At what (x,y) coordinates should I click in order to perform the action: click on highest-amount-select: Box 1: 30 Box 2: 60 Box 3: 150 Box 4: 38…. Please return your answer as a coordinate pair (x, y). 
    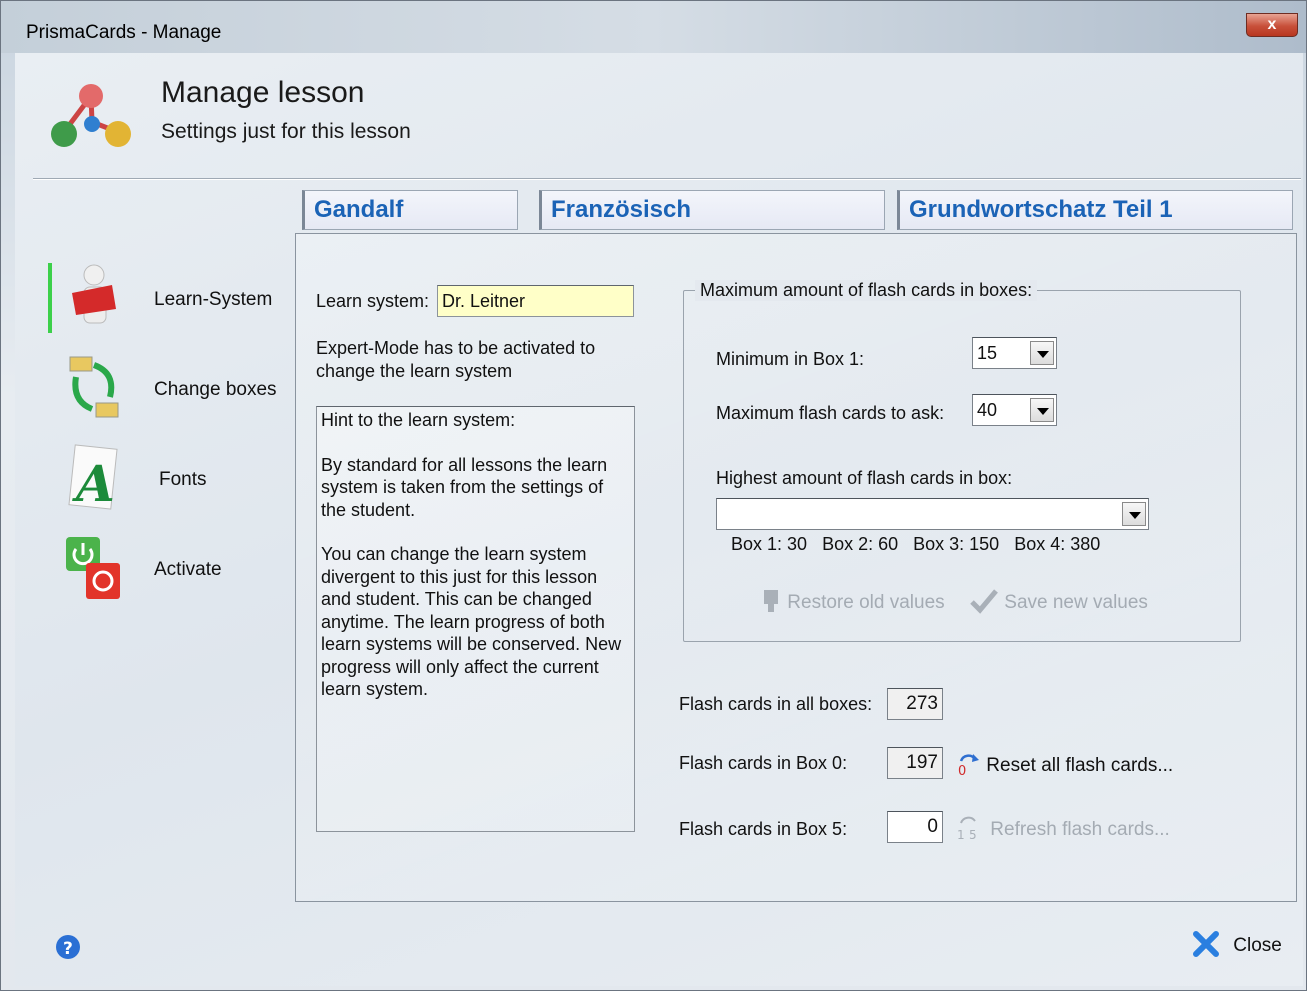
    Looking at the image, I should click on (932, 526).